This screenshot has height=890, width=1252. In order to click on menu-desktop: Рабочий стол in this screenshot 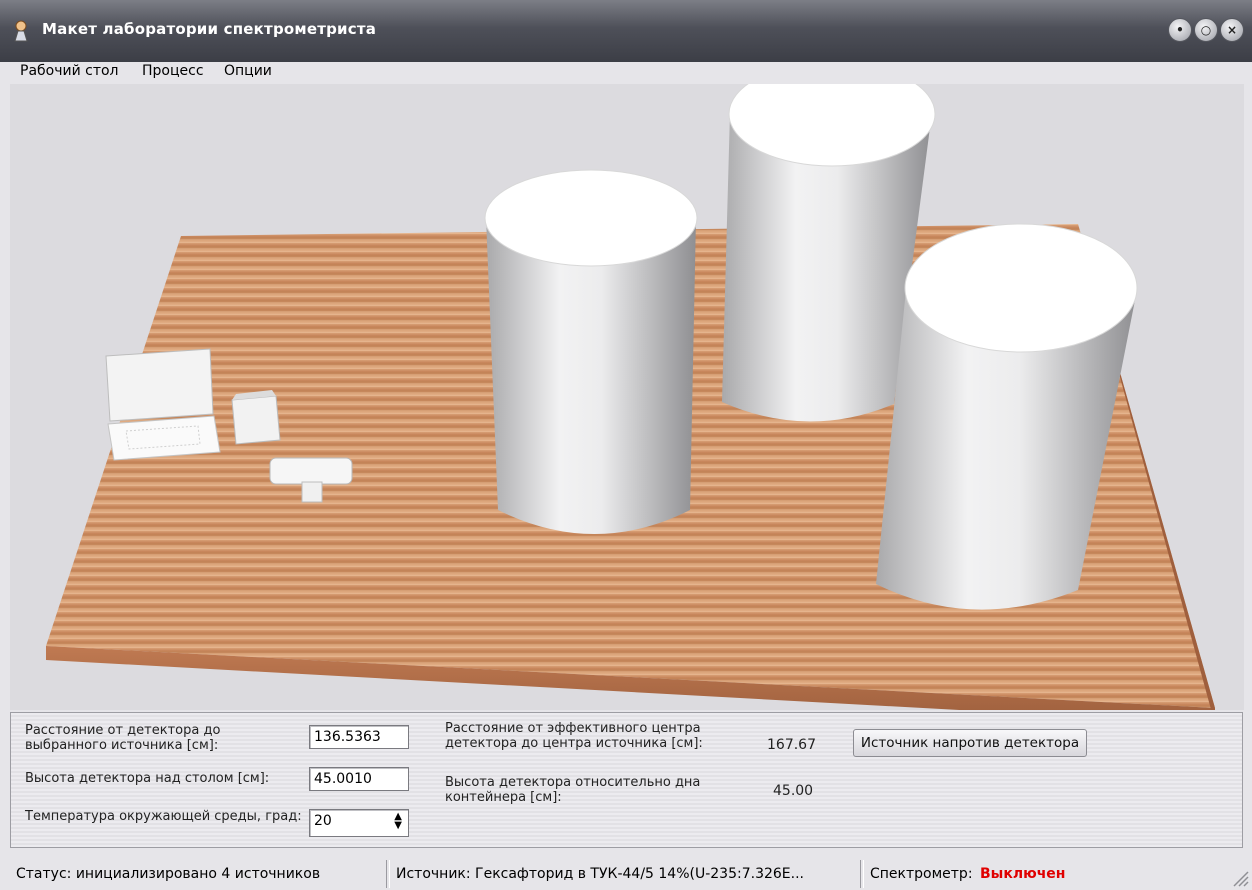, I will do `click(69, 71)`.